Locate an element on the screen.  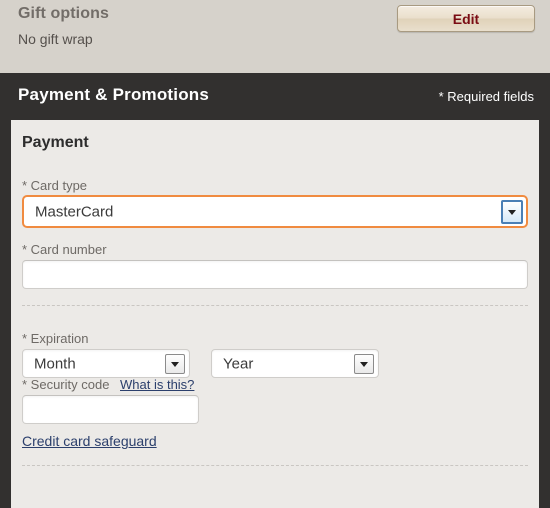
section-header: Payment & Promotions * Required fields is located at coordinates (275, 96).